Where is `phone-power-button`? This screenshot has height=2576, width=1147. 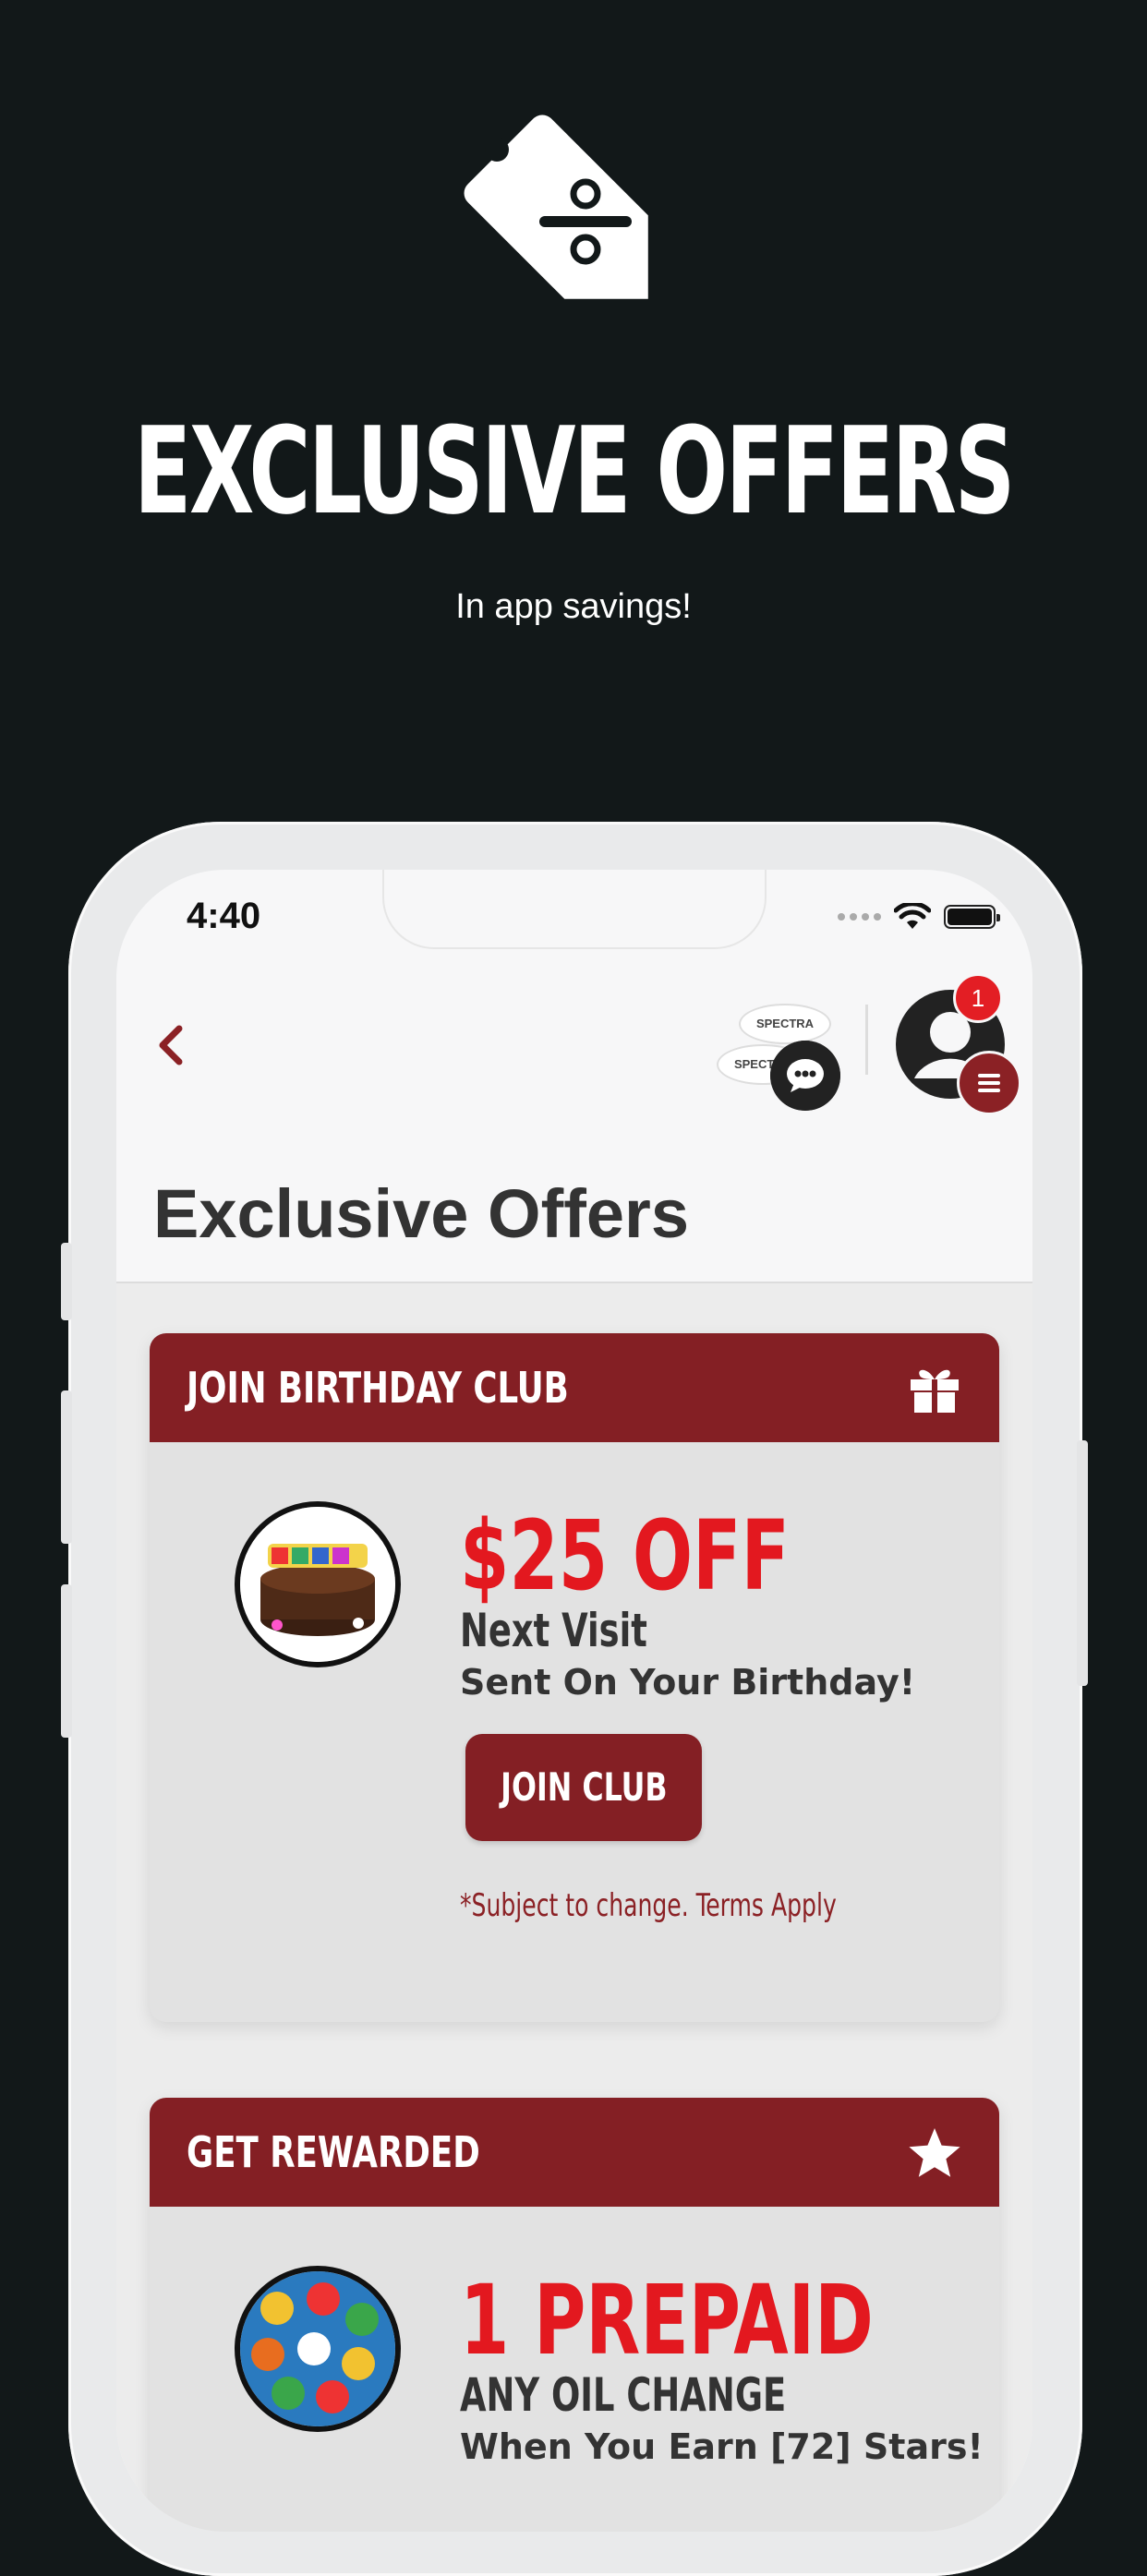 phone-power-button is located at coordinates (1082, 1563).